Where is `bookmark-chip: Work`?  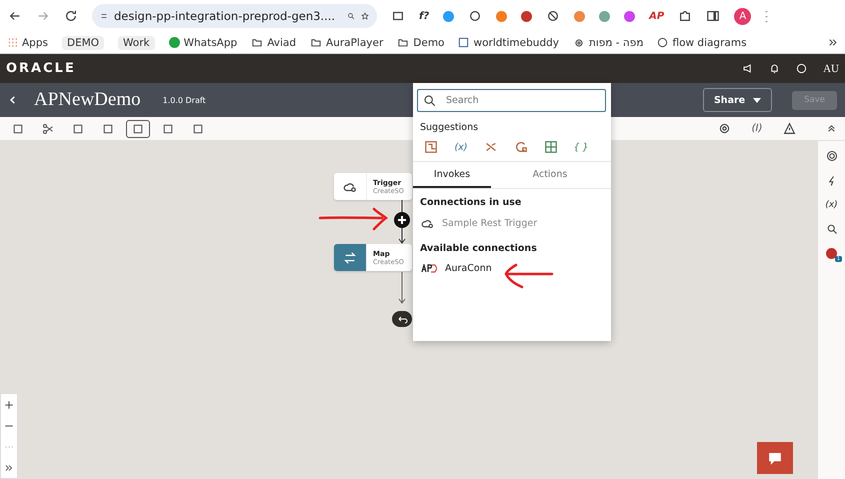
bookmark-chip: Work is located at coordinates (136, 43).